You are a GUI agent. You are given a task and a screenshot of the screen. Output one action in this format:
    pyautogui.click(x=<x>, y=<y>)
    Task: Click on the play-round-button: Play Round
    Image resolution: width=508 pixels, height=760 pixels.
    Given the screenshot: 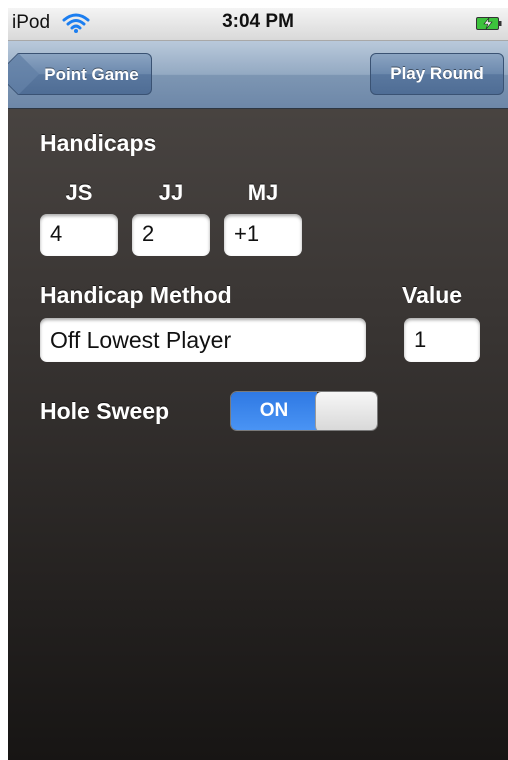 What is the action you would take?
    pyautogui.click(x=437, y=74)
    